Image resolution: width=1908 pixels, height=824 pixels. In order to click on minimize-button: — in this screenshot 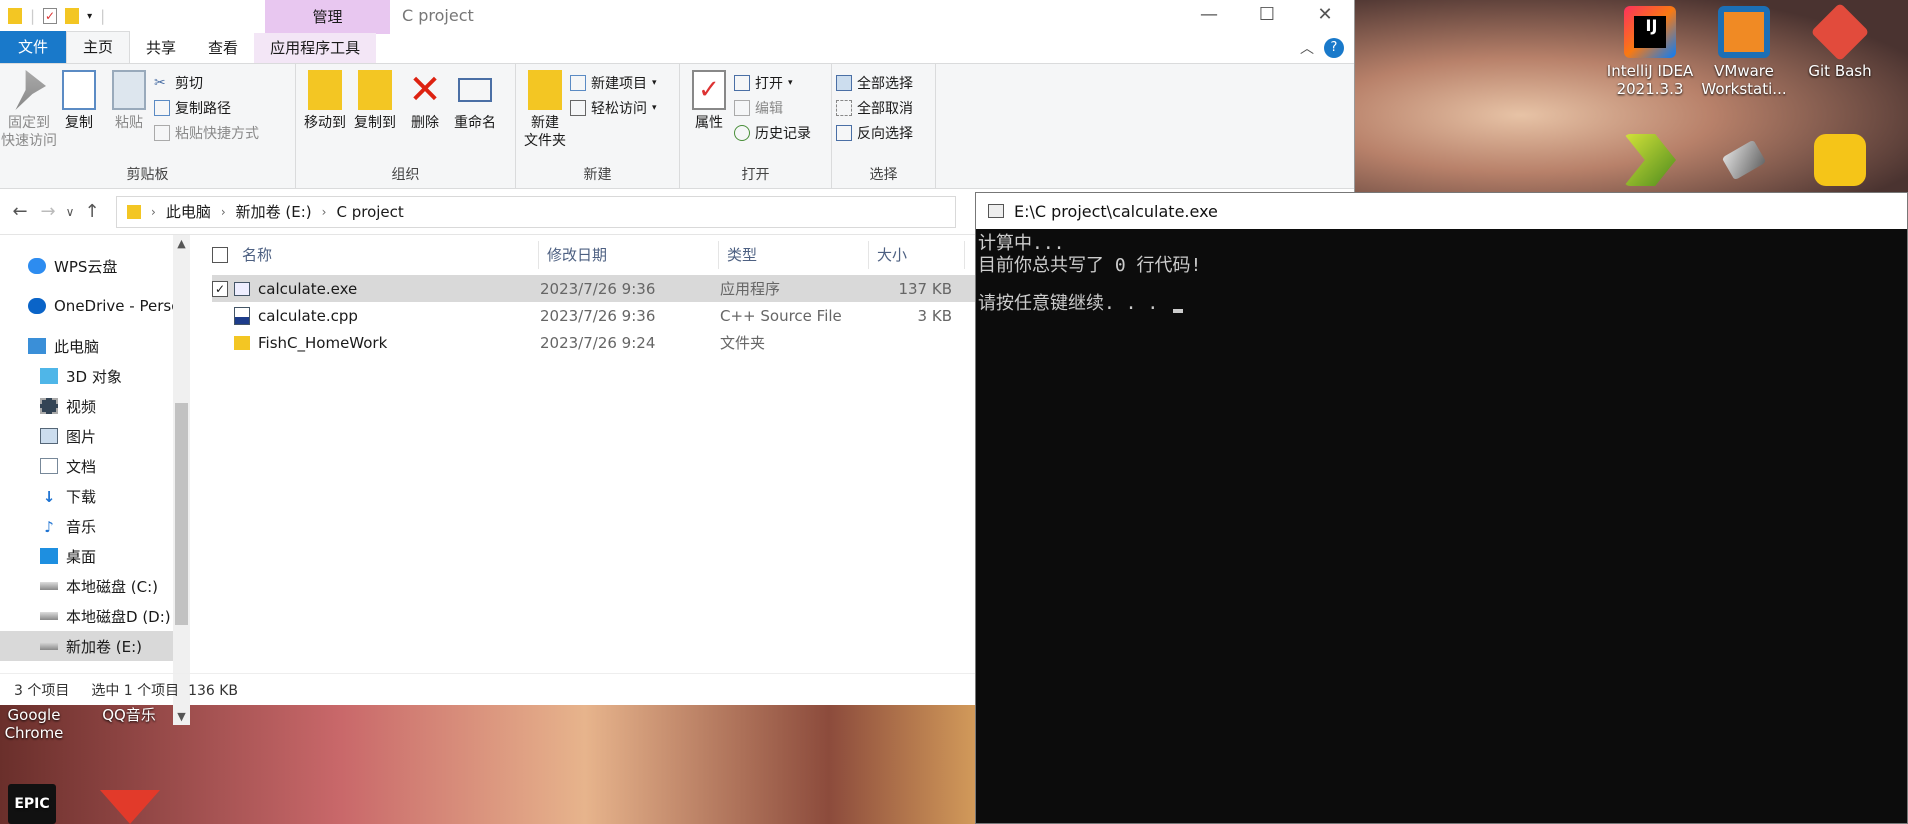, I will do `click(1209, 15)`.